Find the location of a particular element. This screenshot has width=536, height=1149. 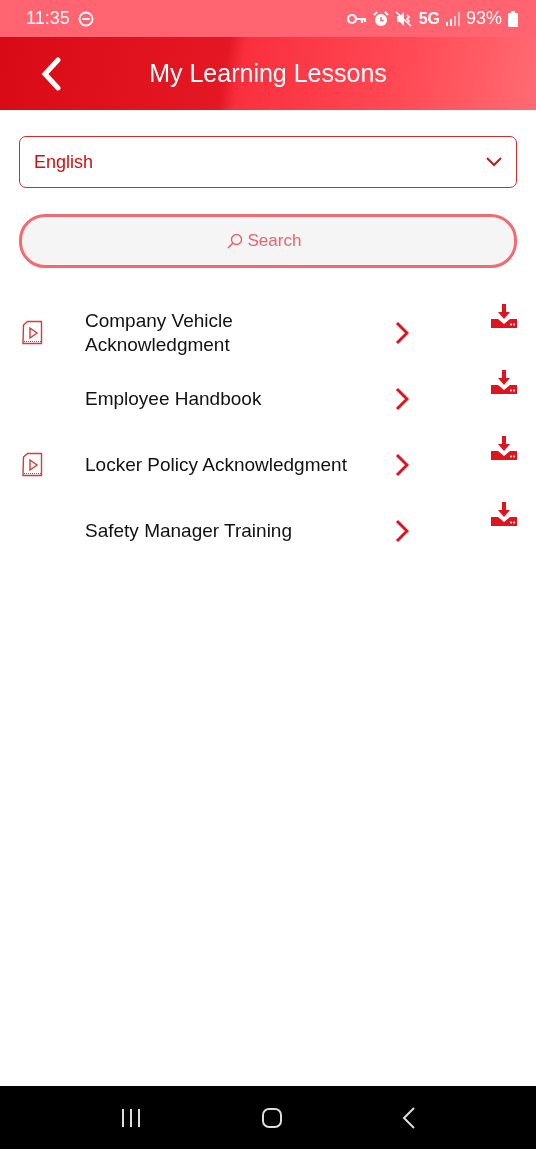

language-dropdown: English is located at coordinates (268, 162).